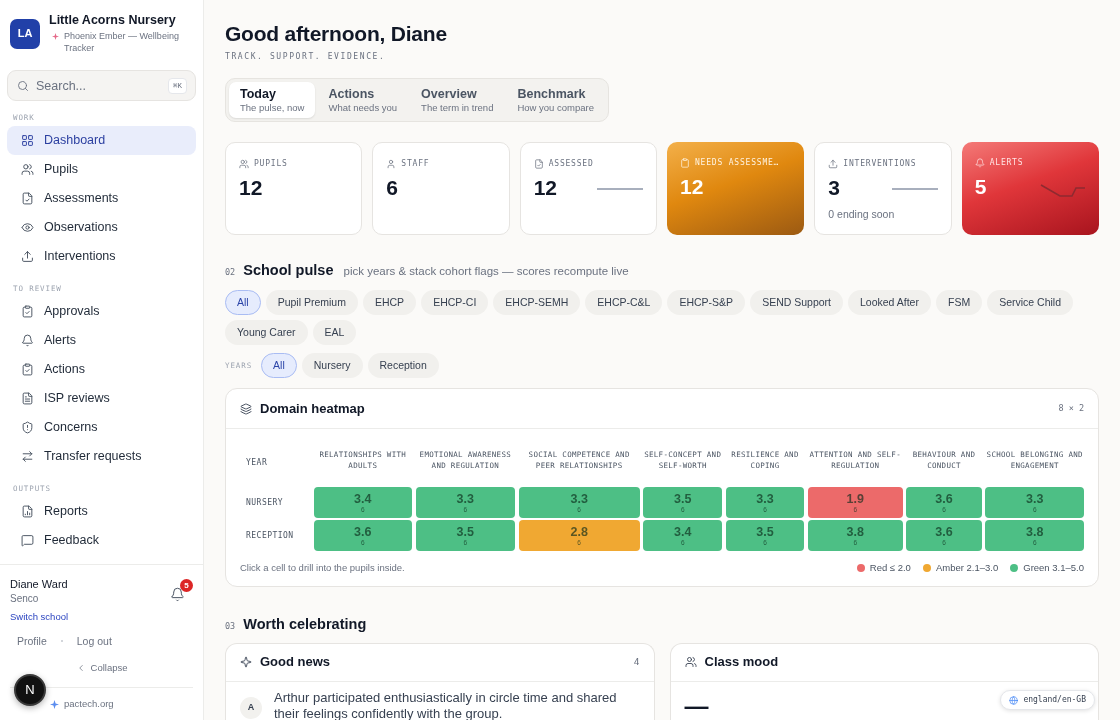  I want to click on stat-value: 6, so click(392, 188).